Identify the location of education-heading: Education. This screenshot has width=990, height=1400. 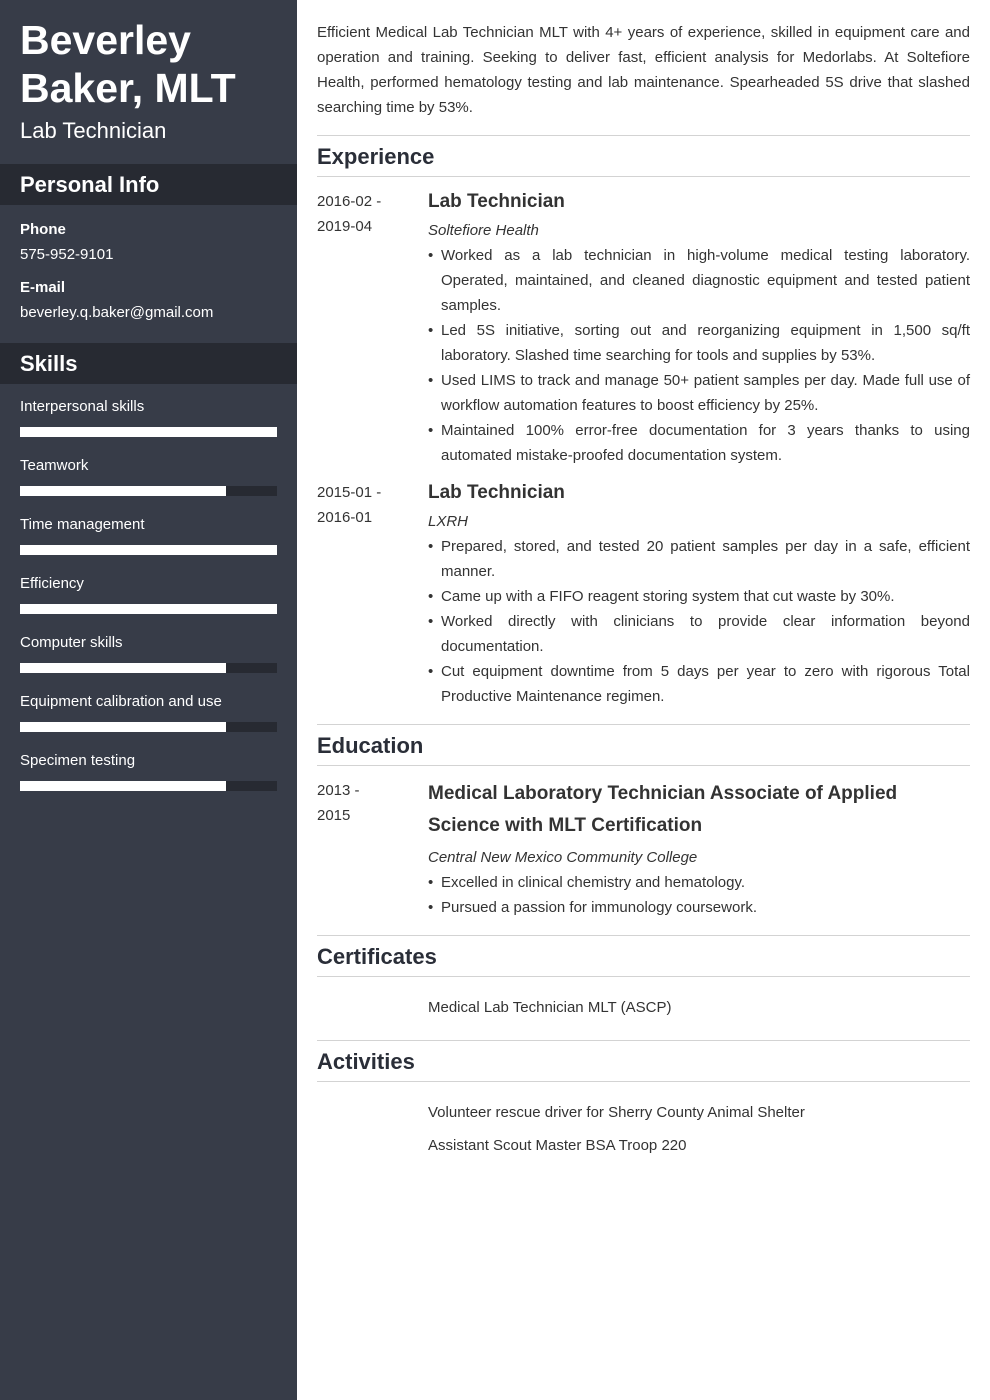
(643, 745).